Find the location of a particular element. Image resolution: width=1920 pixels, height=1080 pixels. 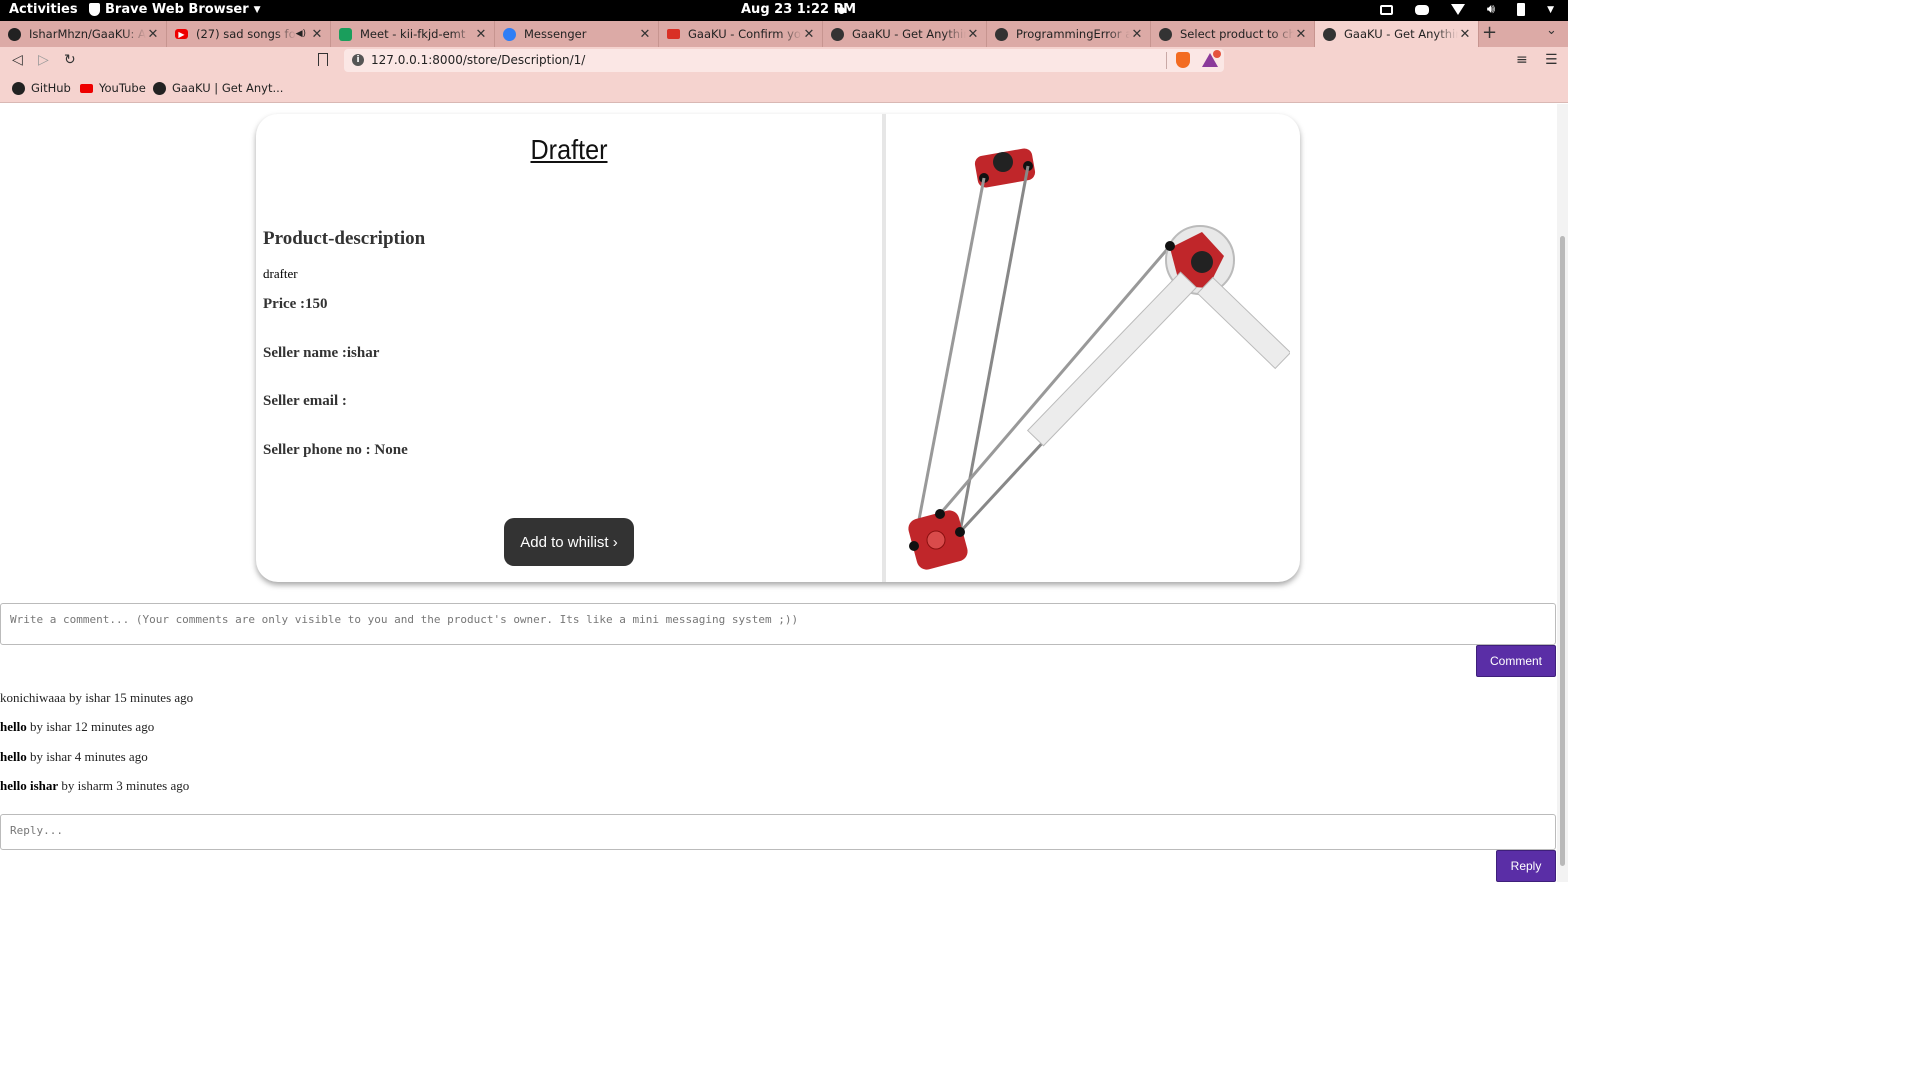

bookmark-github: GitHub is located at coordinates (41, 88).